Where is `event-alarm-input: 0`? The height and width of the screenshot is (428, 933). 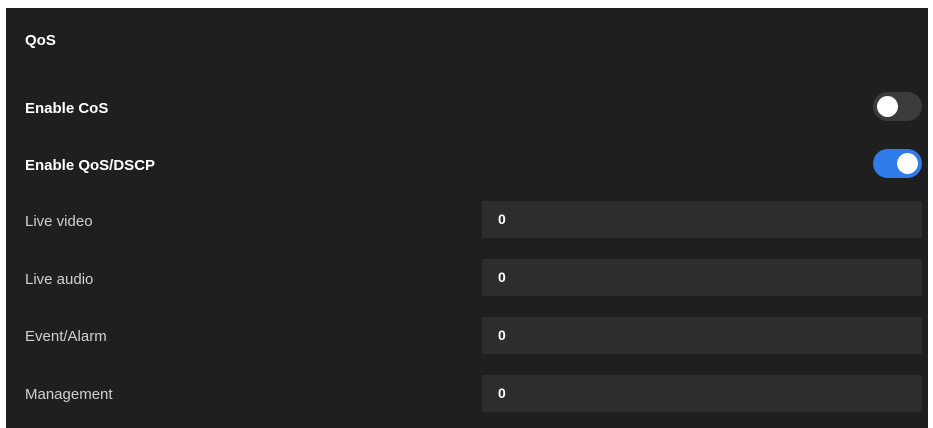
event-alarm-input: 0 is located at coordinates (702, 335).